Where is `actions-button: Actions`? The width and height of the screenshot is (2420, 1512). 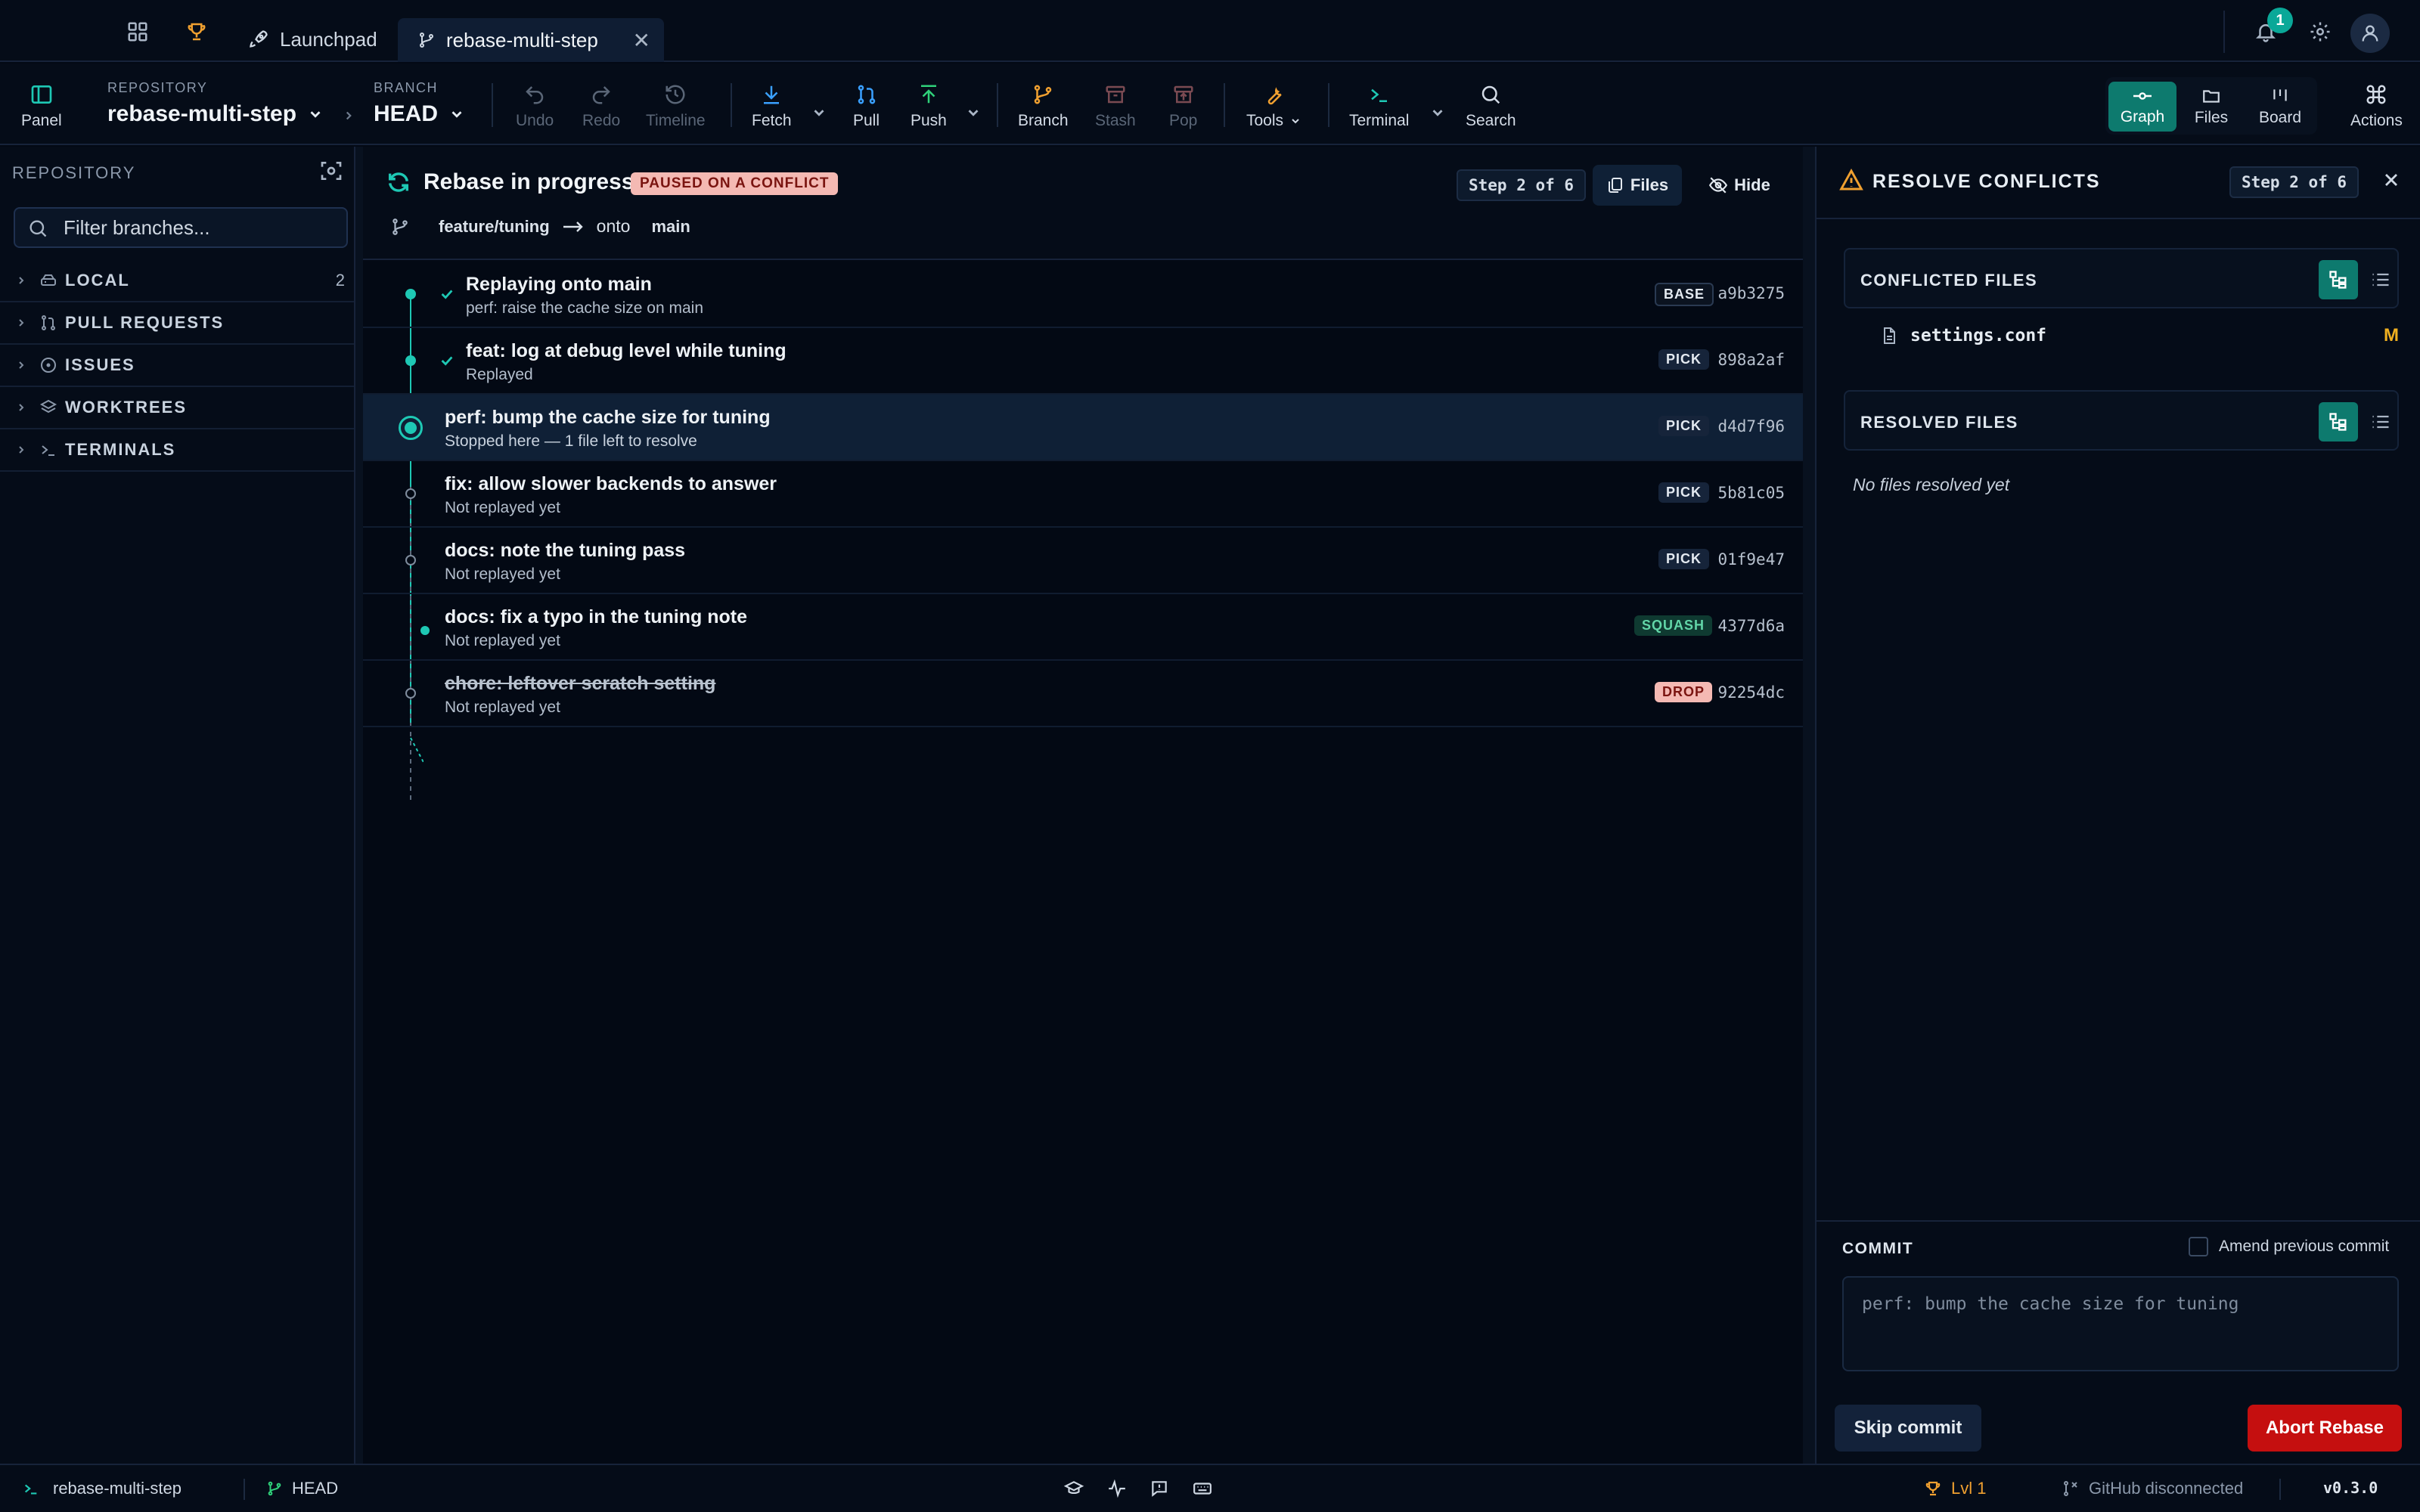
actions-button: Actions is located at coordinates (2376, 106).